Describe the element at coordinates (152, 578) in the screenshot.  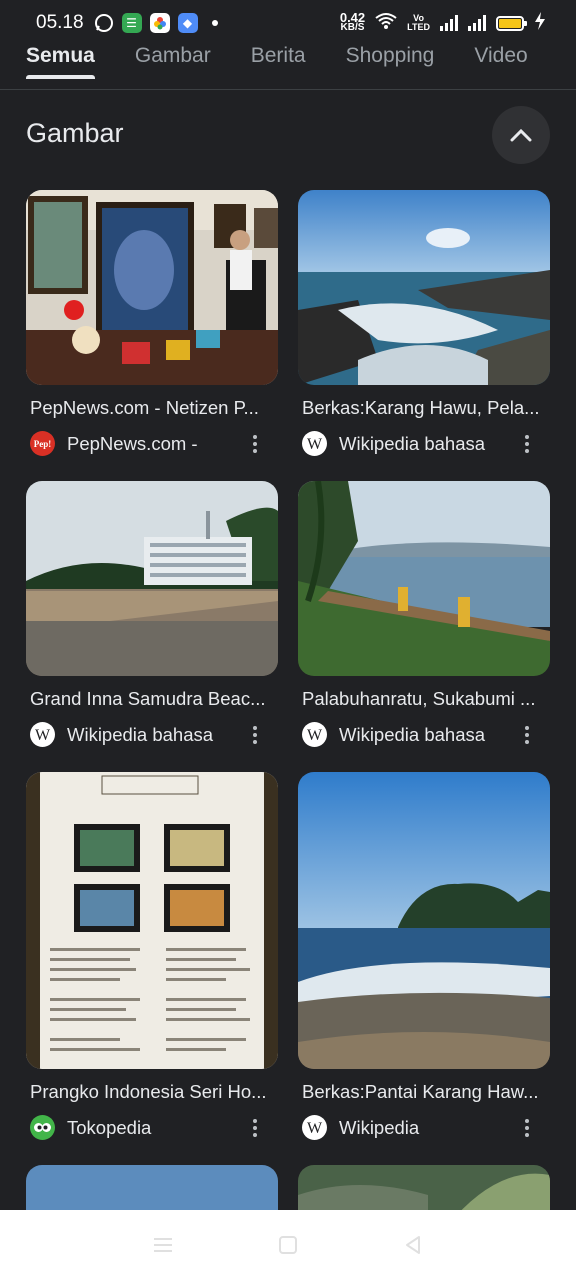
I see `beach-hotel-photo` at that location.